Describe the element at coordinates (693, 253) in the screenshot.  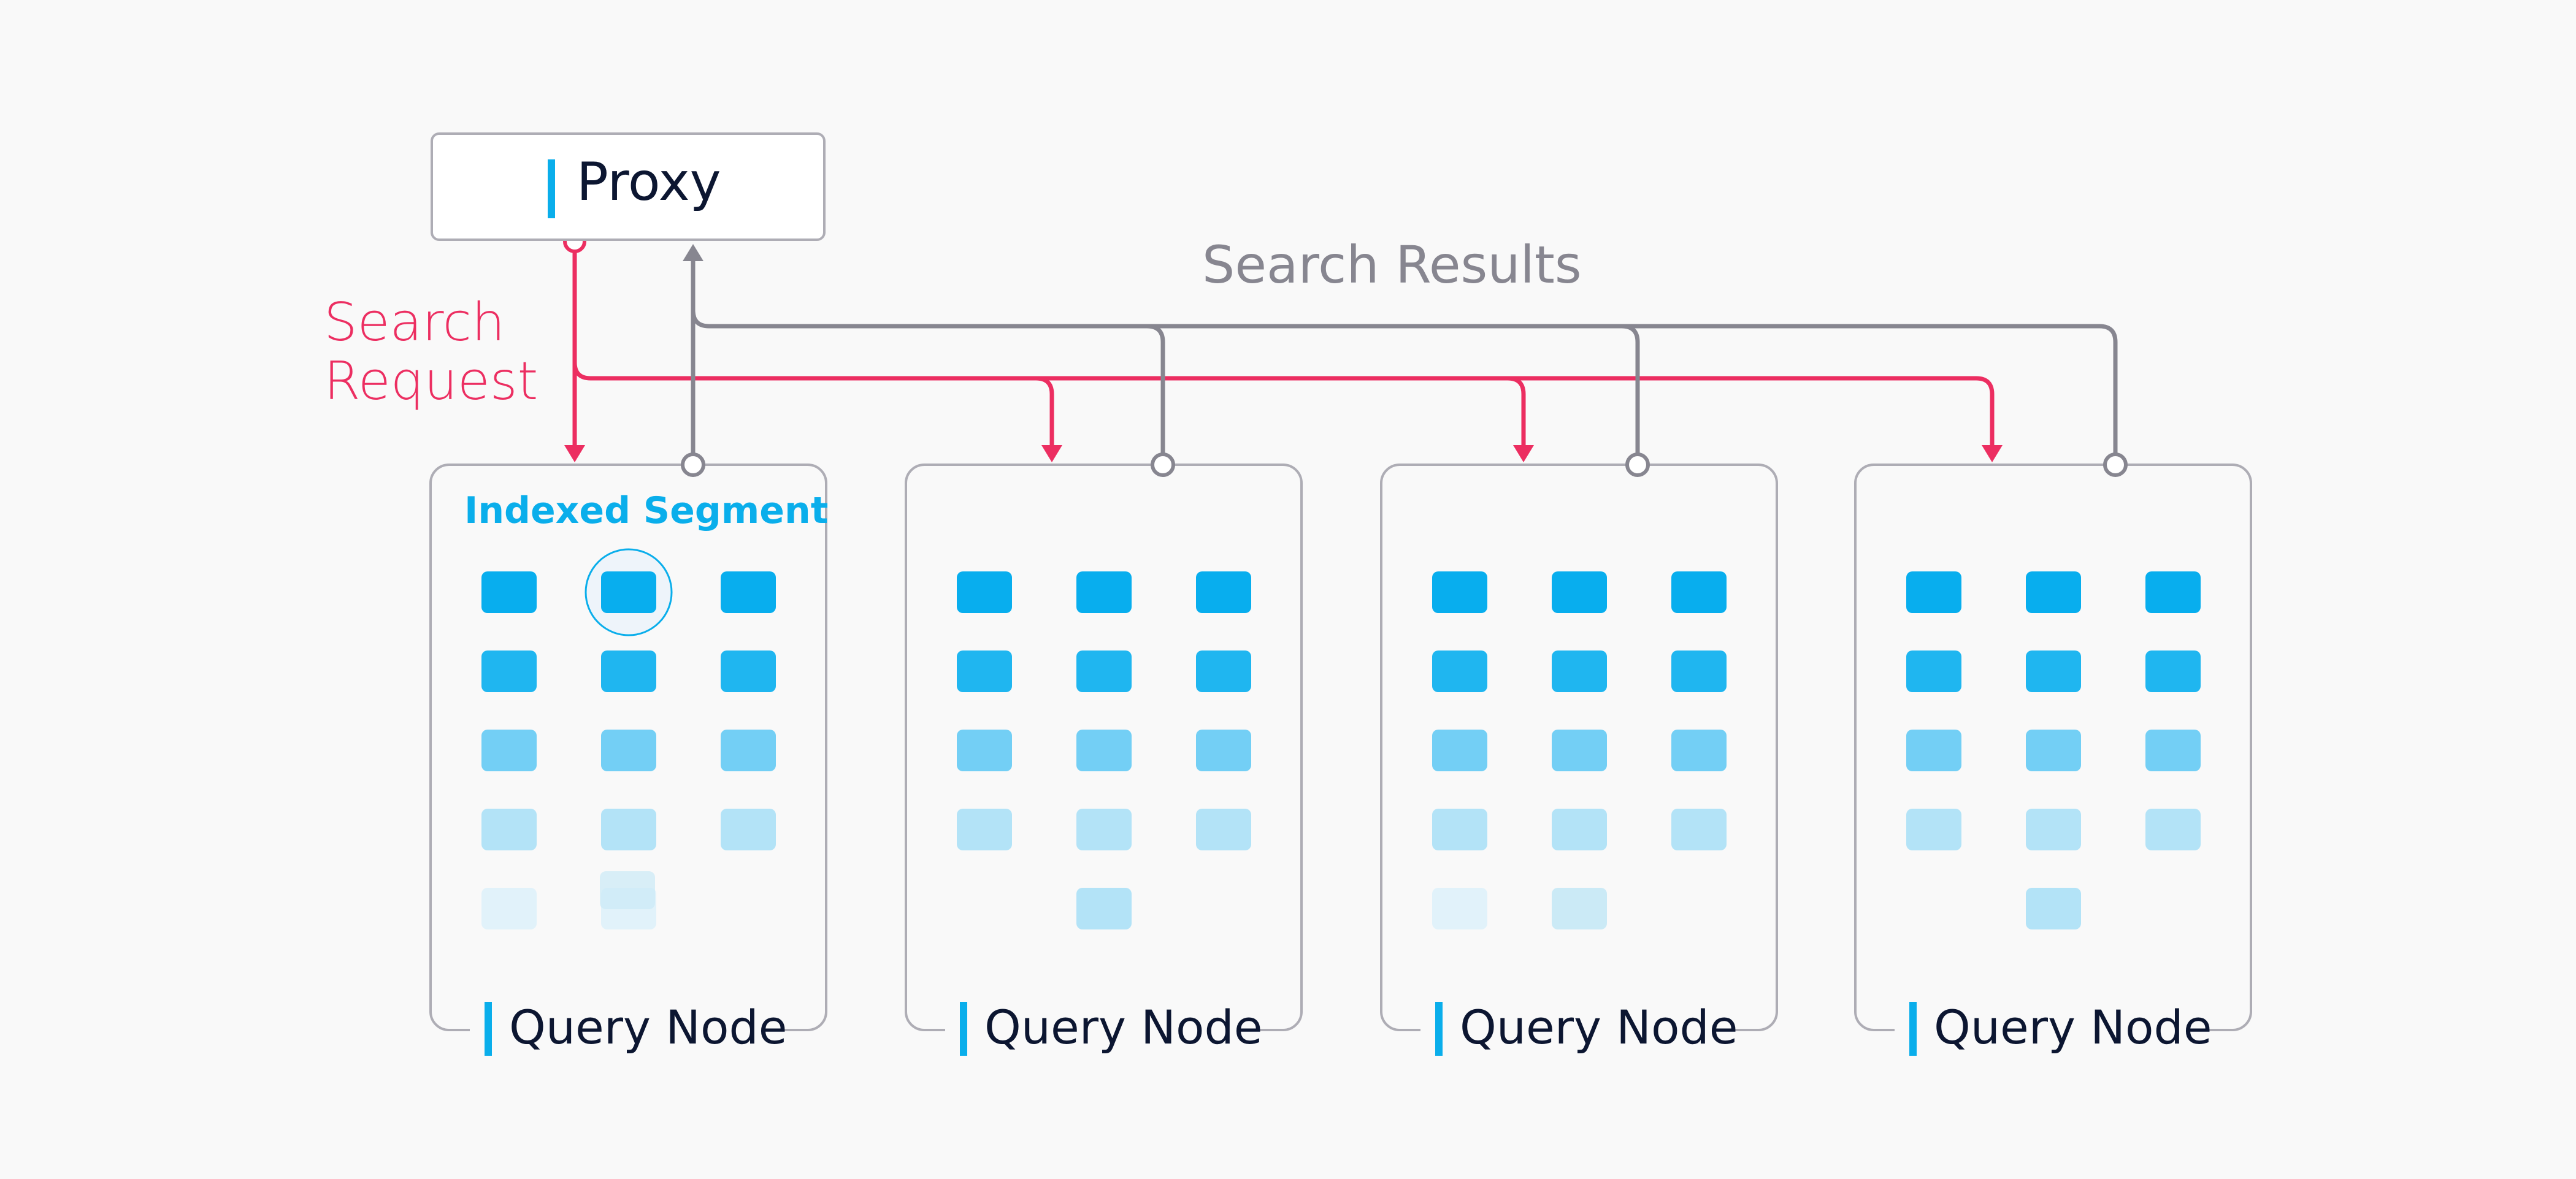
I see `results-arrowhead-icon` at that location.